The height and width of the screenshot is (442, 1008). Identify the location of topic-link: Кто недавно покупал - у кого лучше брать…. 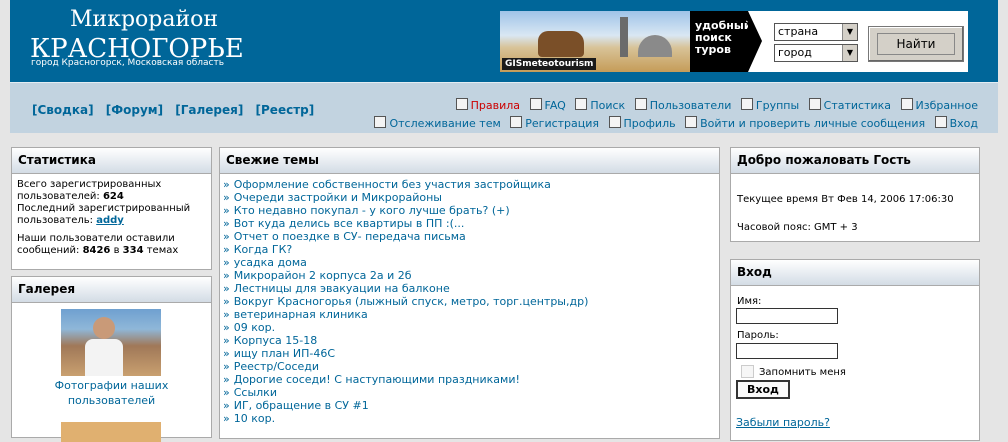
(372, 210).